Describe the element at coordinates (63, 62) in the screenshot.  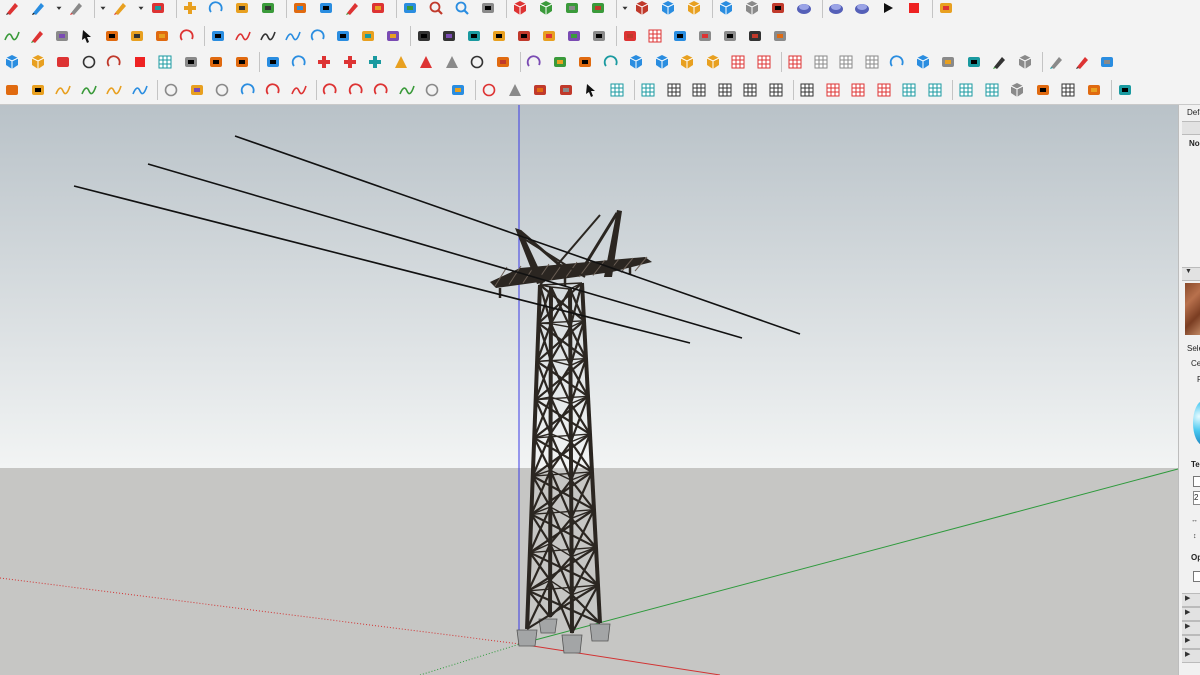
I see `plane-button` at that location.